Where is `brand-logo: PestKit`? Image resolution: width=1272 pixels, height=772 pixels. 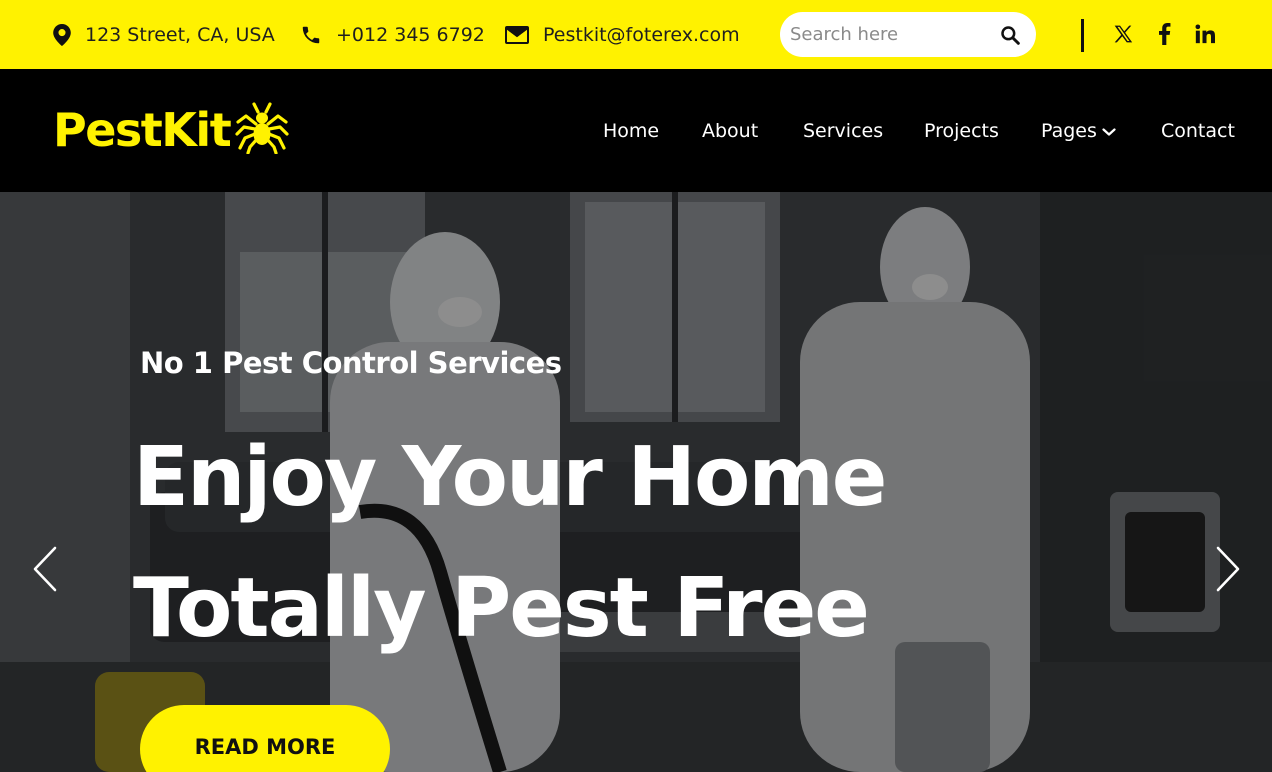 brand-logo: PestKit is located at coordinates (171, 130).